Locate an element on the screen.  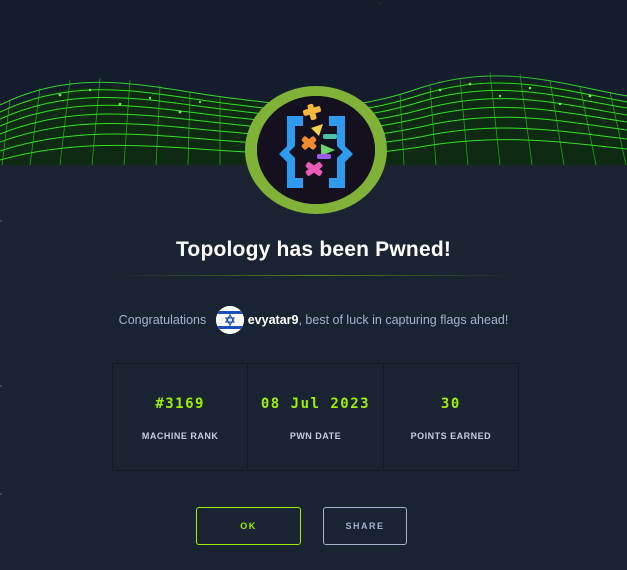
stat-points-earned: 30 POINTS EARNED is located at coordinates (451, 417).